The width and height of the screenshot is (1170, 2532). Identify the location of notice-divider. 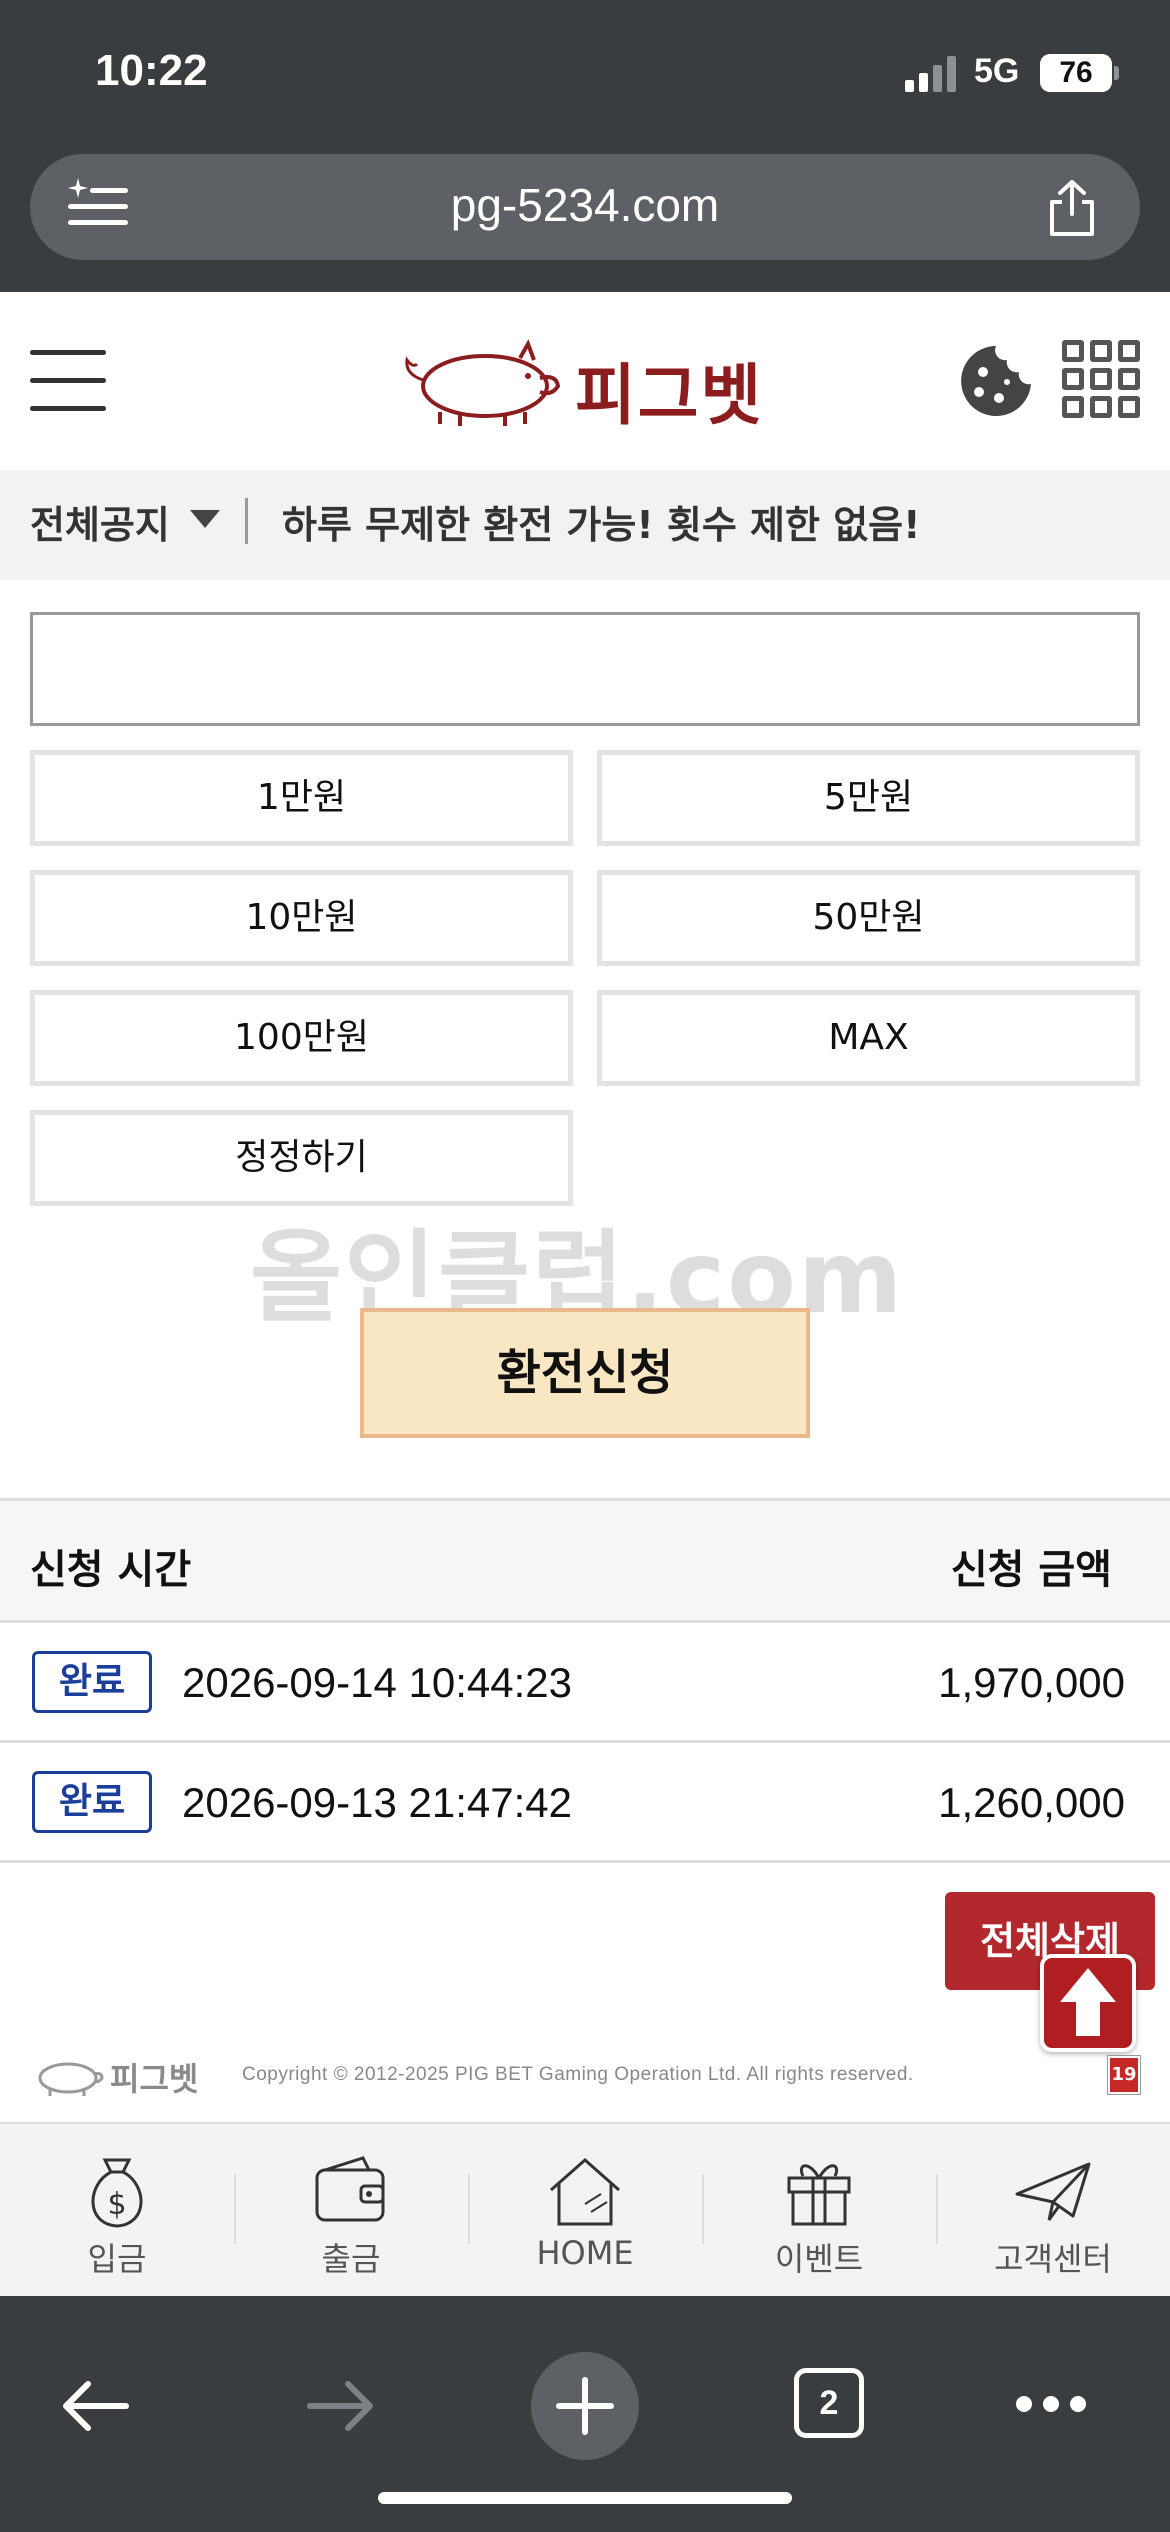
(246, 521).